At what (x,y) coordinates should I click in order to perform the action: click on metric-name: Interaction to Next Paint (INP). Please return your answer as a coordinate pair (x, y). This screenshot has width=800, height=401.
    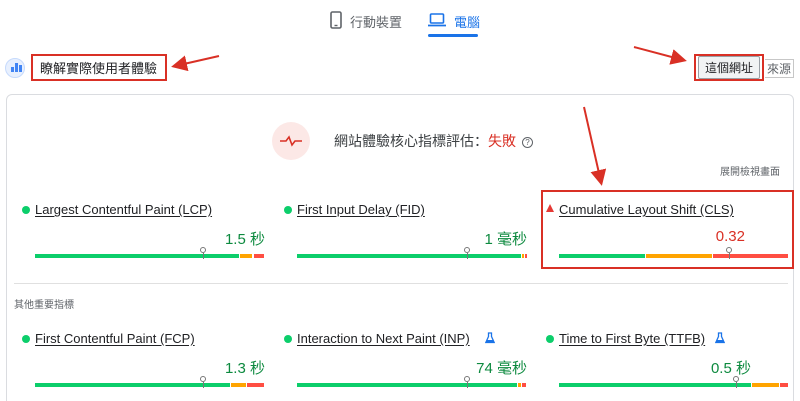
    Looking at the image, I should click on (383, 338).